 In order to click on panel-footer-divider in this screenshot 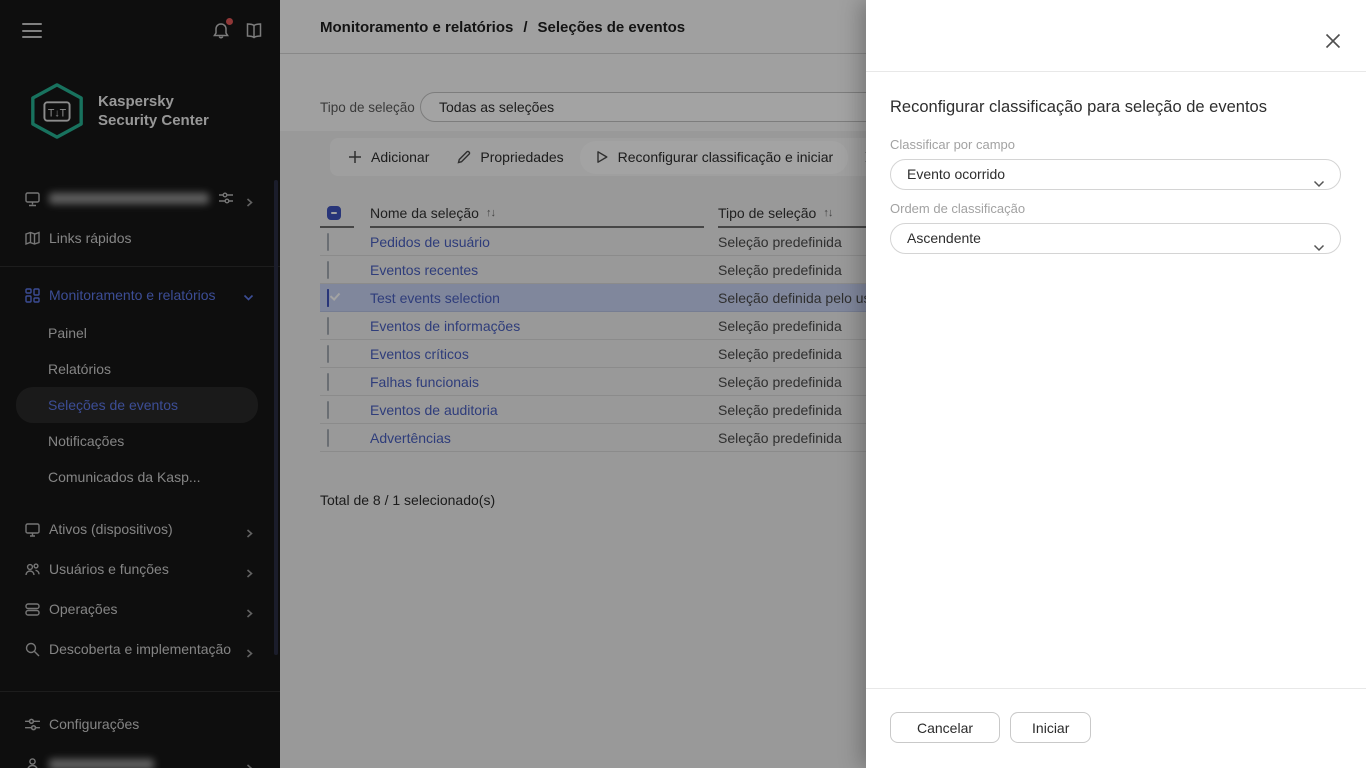, I will do `click(1116, 688)`.